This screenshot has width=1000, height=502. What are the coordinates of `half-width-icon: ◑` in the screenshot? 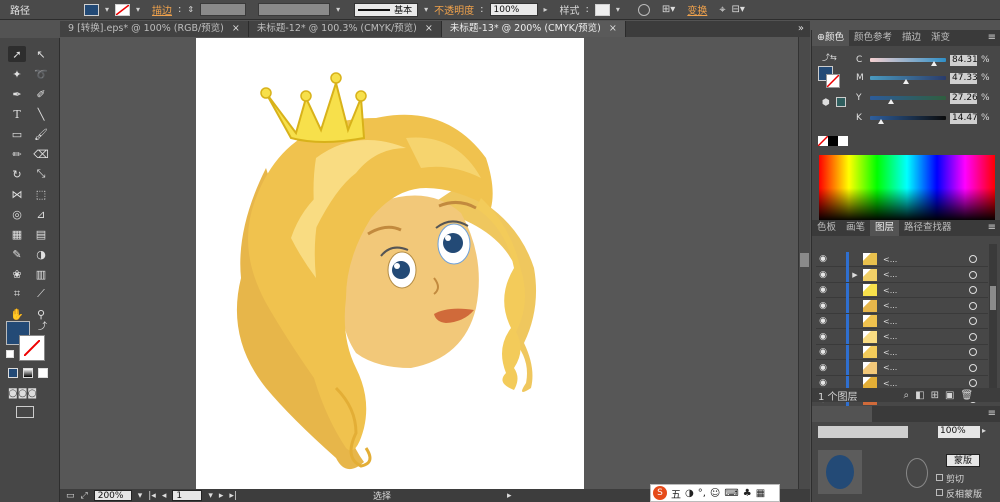 It's located at (689, 493).